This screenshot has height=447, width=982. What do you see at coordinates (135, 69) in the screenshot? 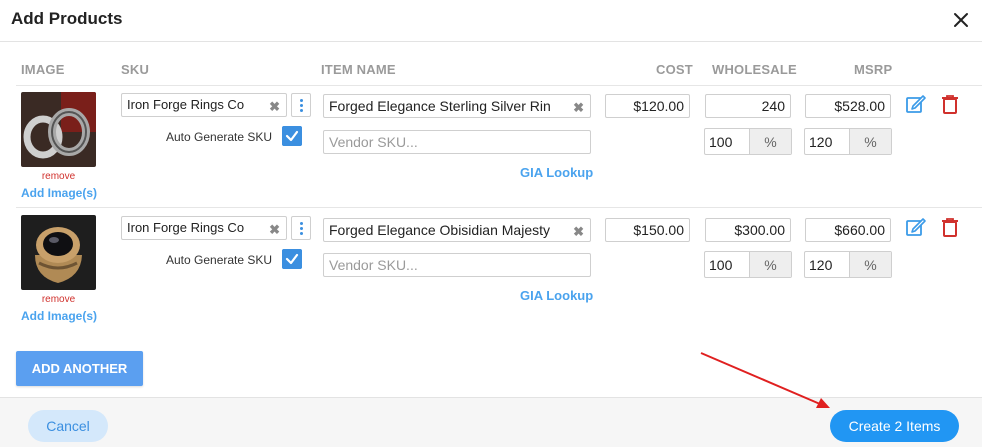
I see `column-header-sku: SKU` at bounding box center [135, 69].